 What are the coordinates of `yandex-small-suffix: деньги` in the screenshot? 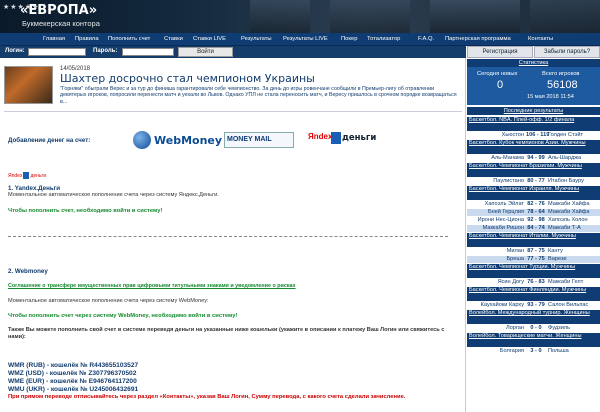 It's located at (38, 175).